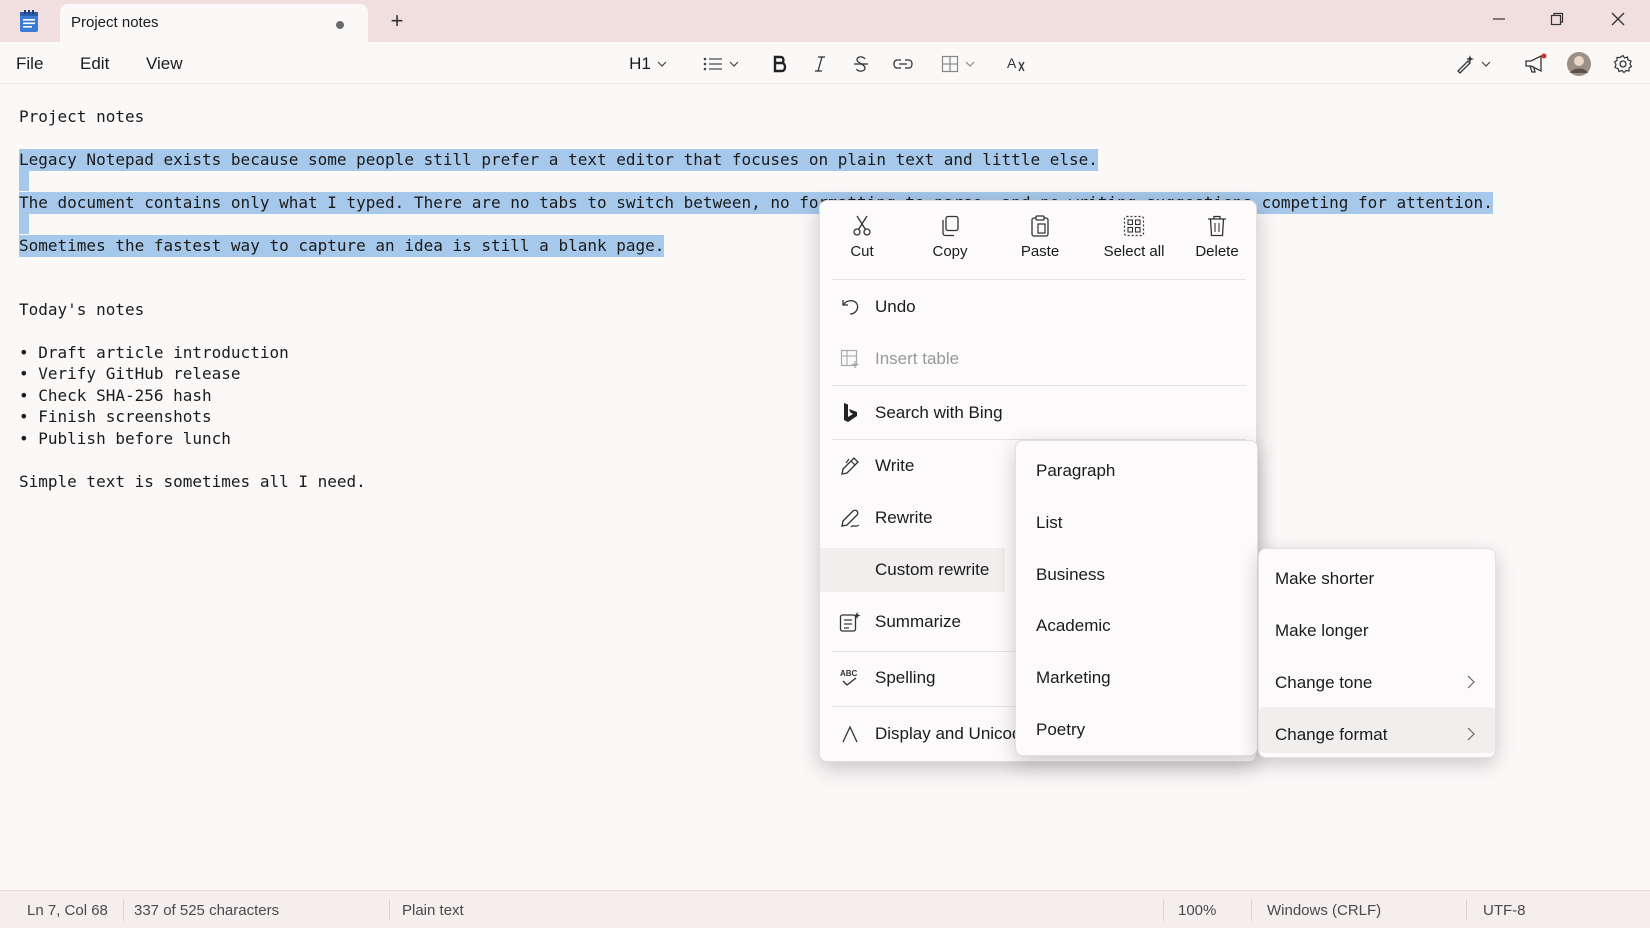 Image resolution: width=1650 pixels, height=928 pixels. What do you see at coordinates (397, 21) in the screenshot?
I see `new-tab-button: +` at bounding box center [397, 21].